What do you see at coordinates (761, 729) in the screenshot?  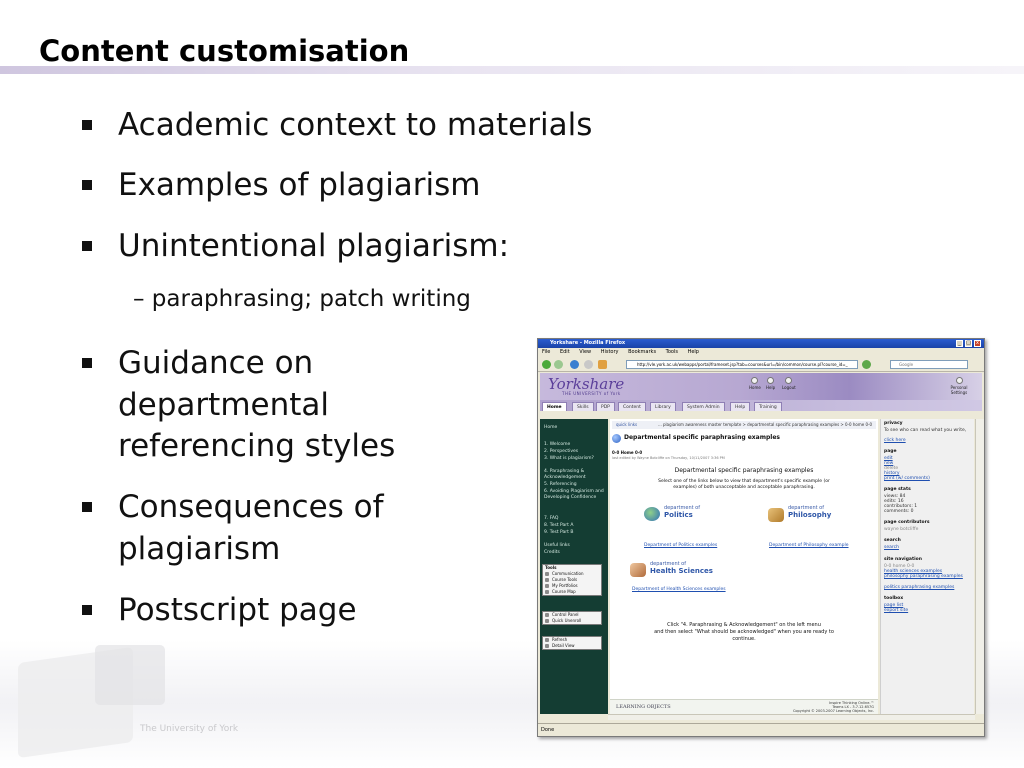 I see `status-bar: Done` at bounding box center [761, 729].